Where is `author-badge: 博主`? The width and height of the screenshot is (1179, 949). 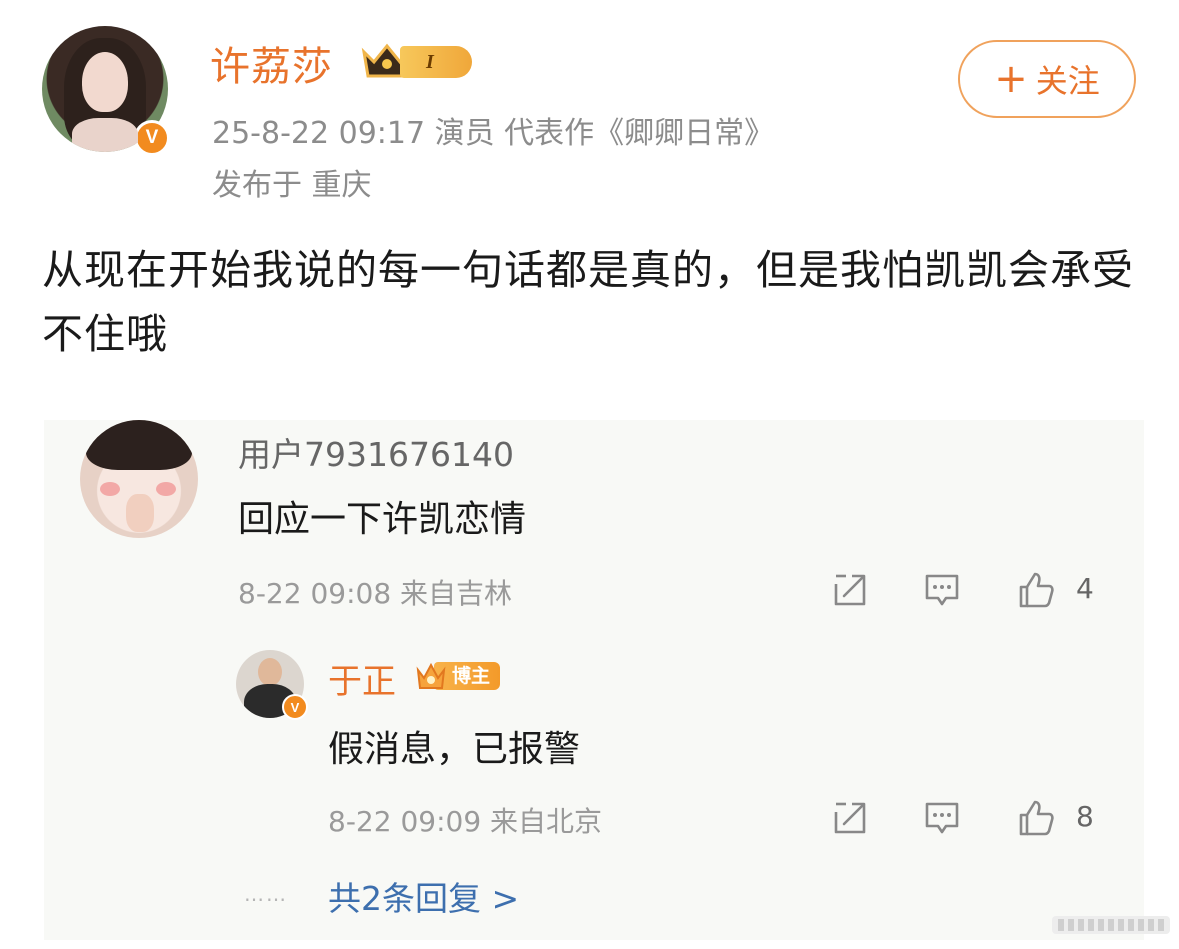
author-badge: 博主 is located at coordinates (457, 676).